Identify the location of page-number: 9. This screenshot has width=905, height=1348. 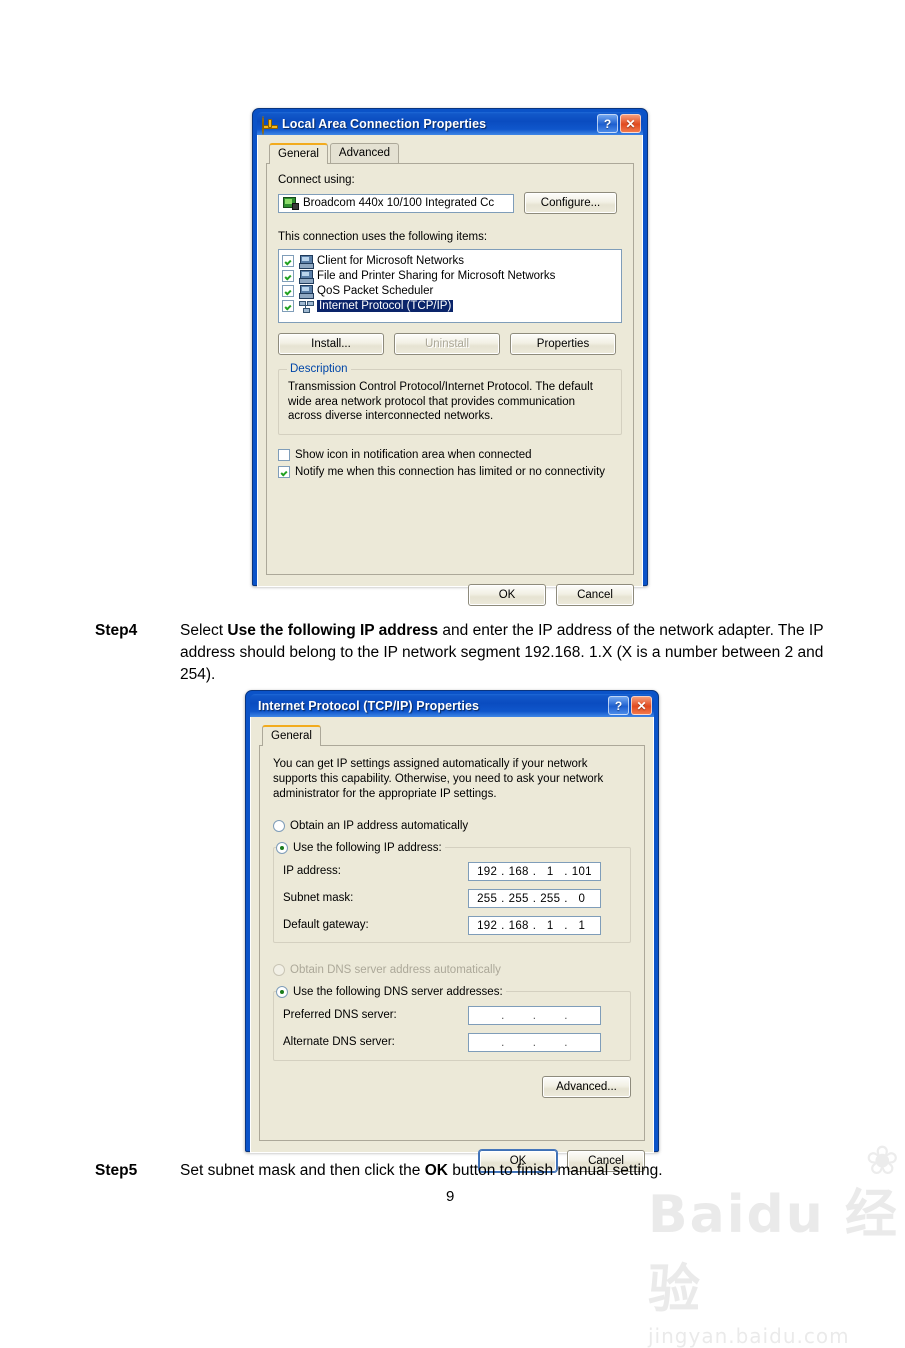
(450, 1196).